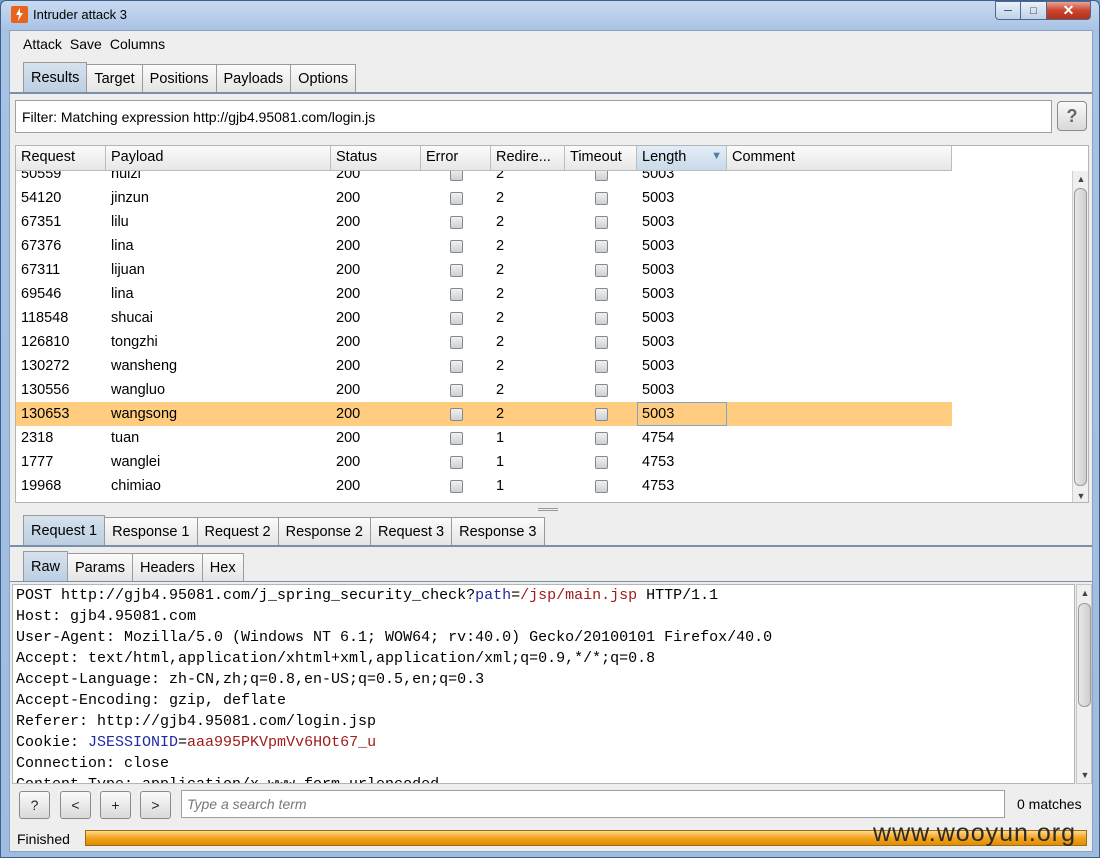 This screenshot has height=858, width=1100. What do you see at coordinates (1034, 10) in the screenshot?
I see `maximize-button: □` at bounding box center [1034, 10].